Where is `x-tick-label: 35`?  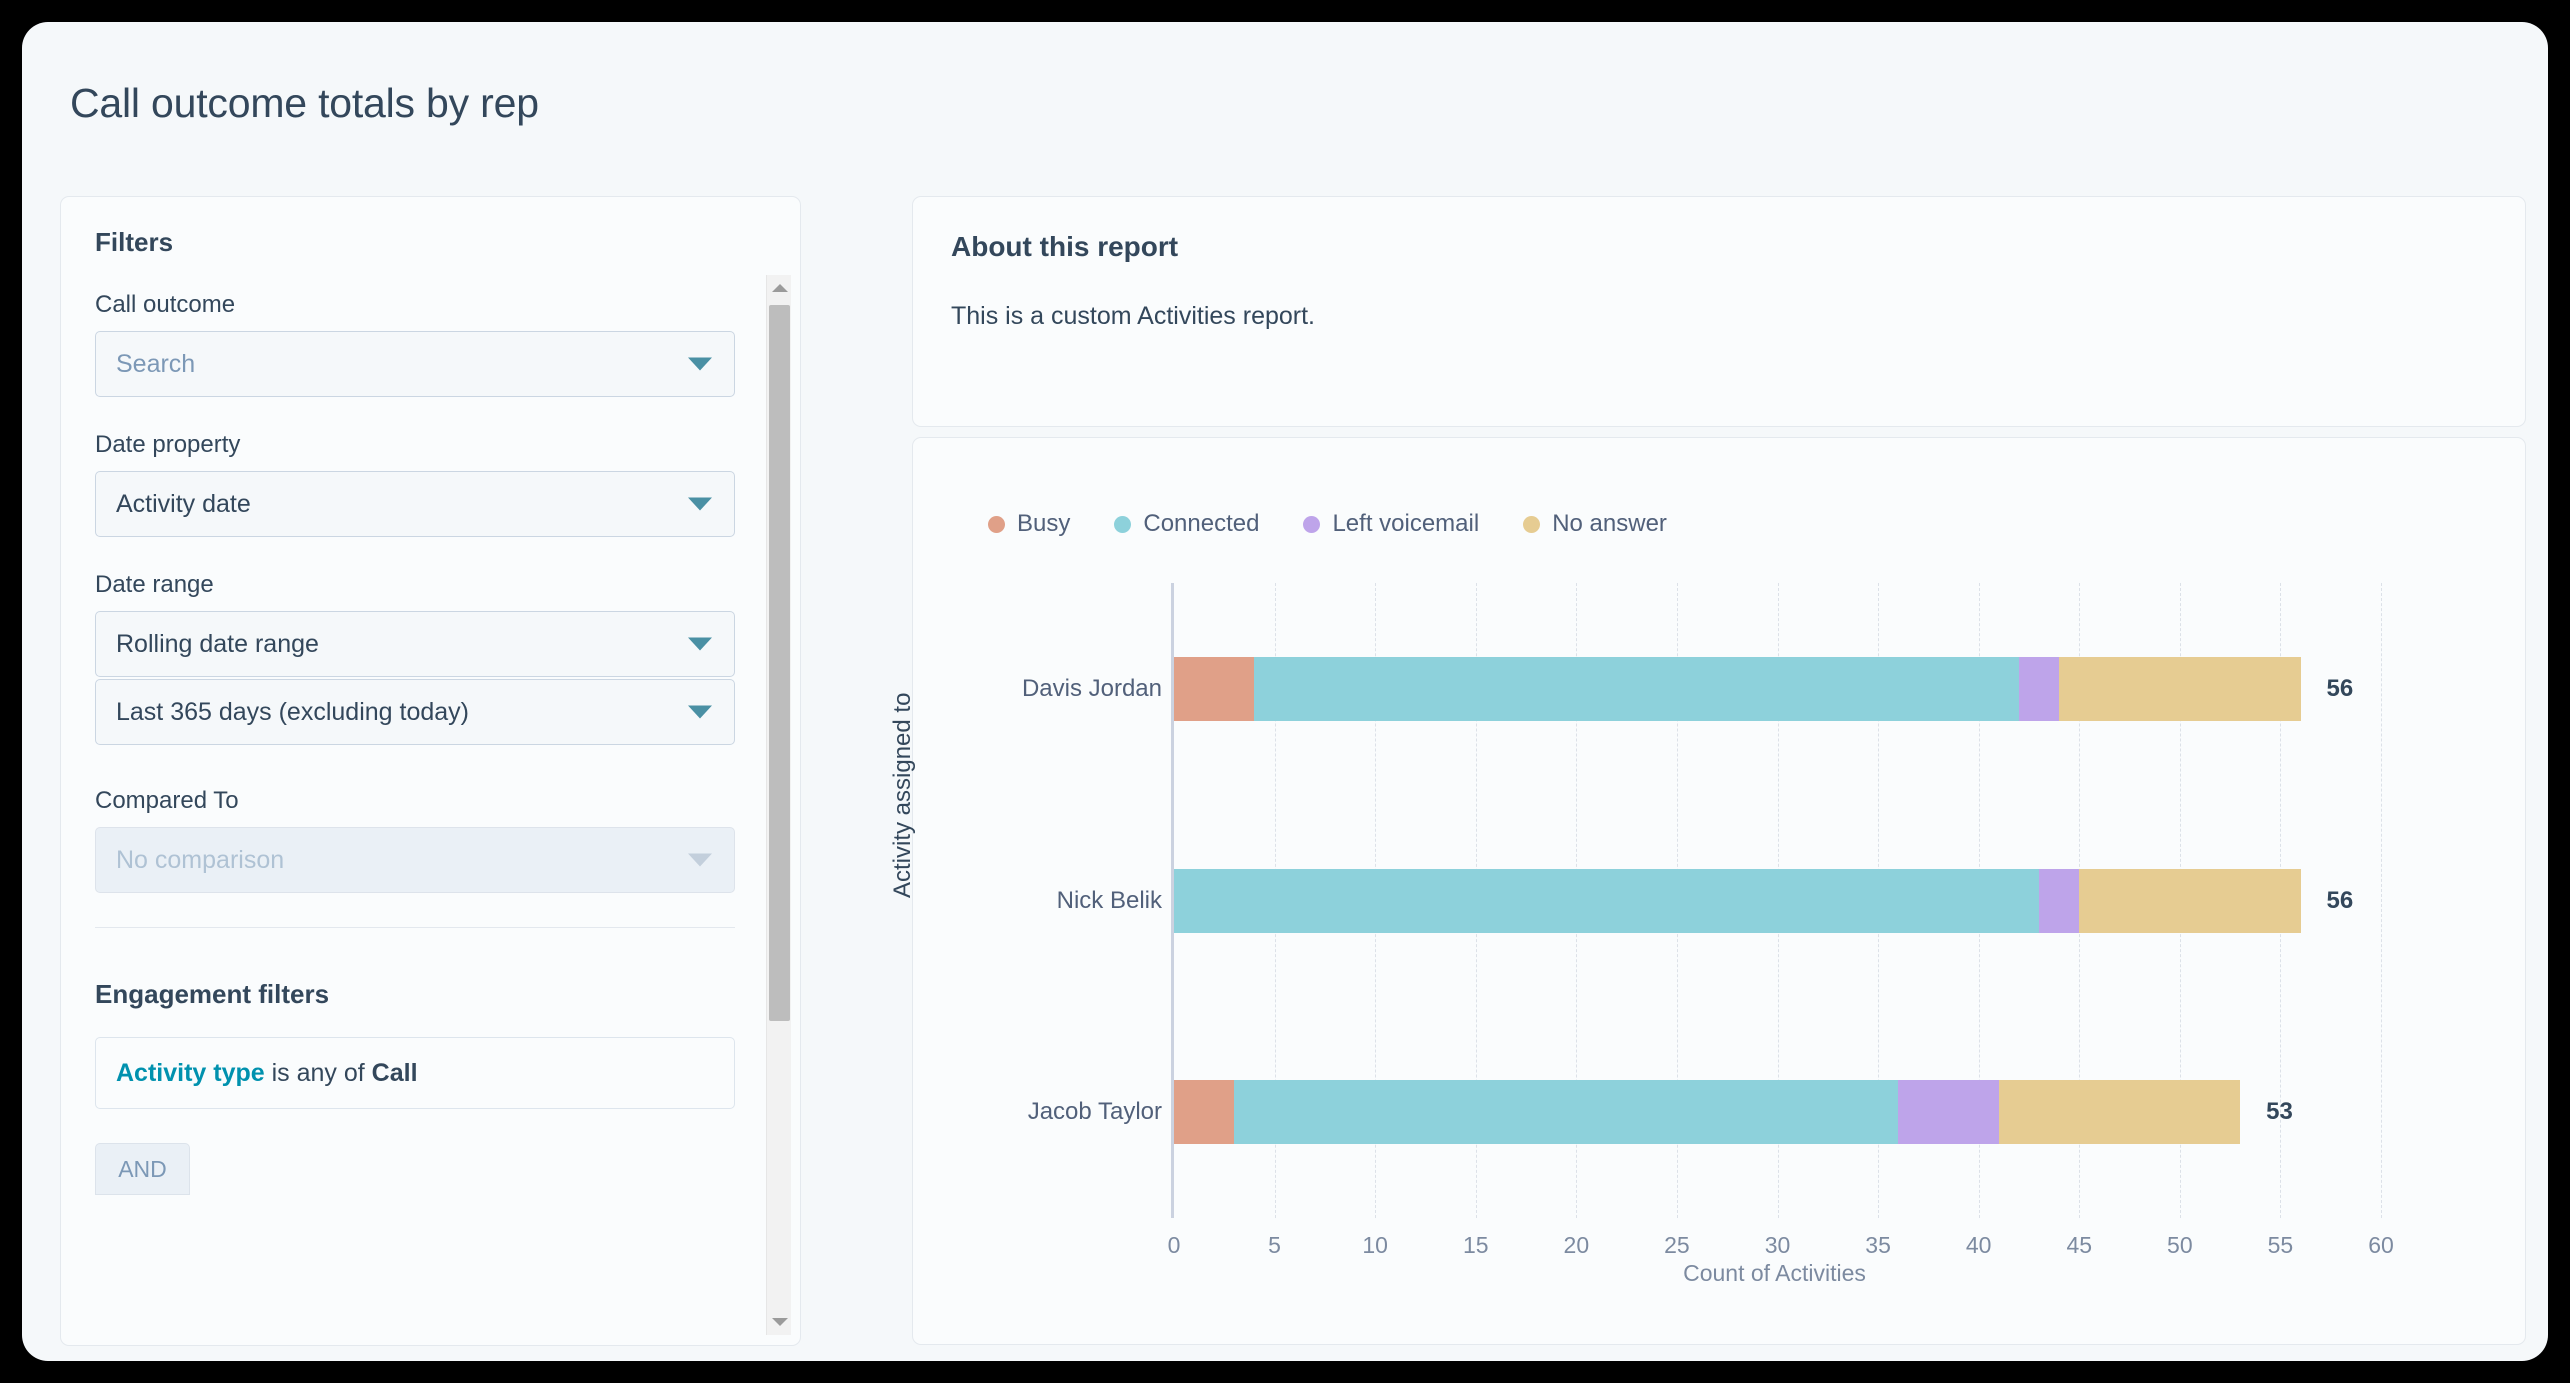
x-tick-label: 35 is located at coordinates (1878, 1245).